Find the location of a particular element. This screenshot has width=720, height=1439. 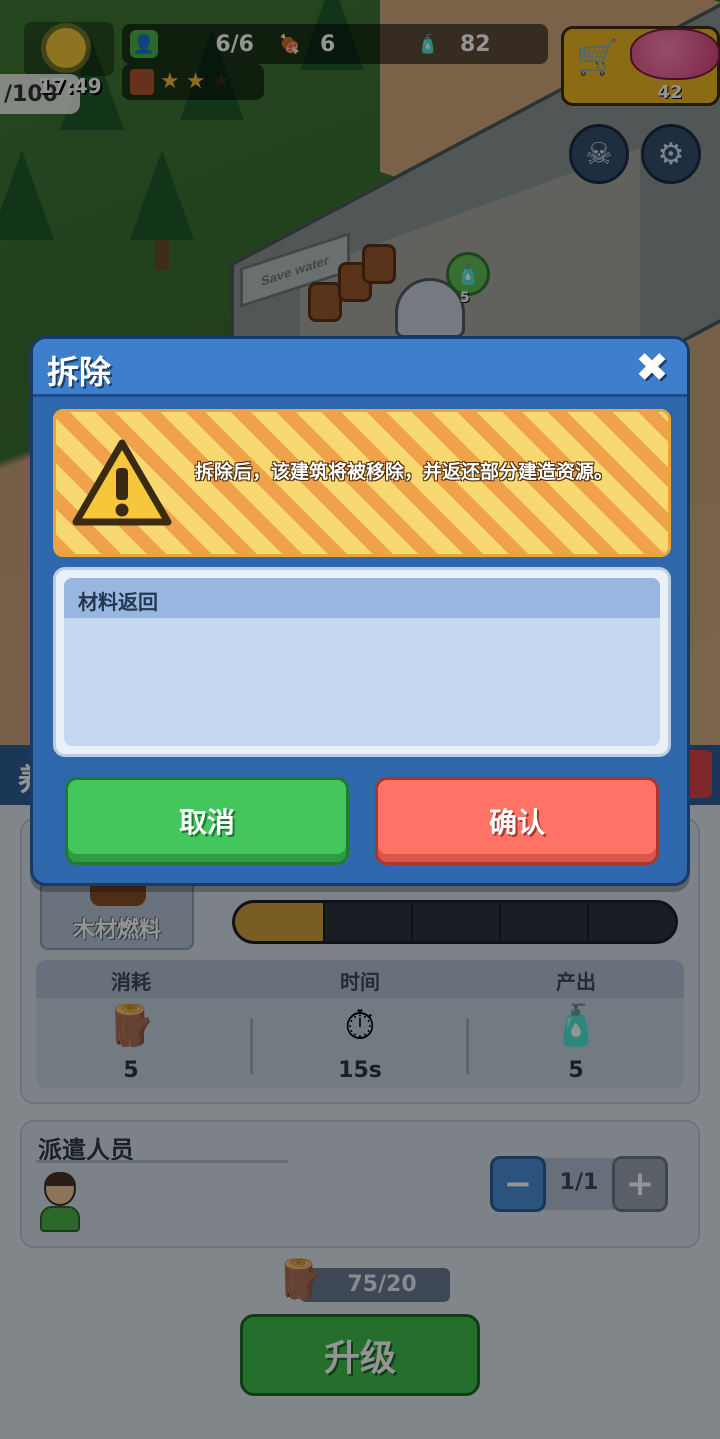

dialog-header: 拆除 ✖ is located at coordinates (360, 368).